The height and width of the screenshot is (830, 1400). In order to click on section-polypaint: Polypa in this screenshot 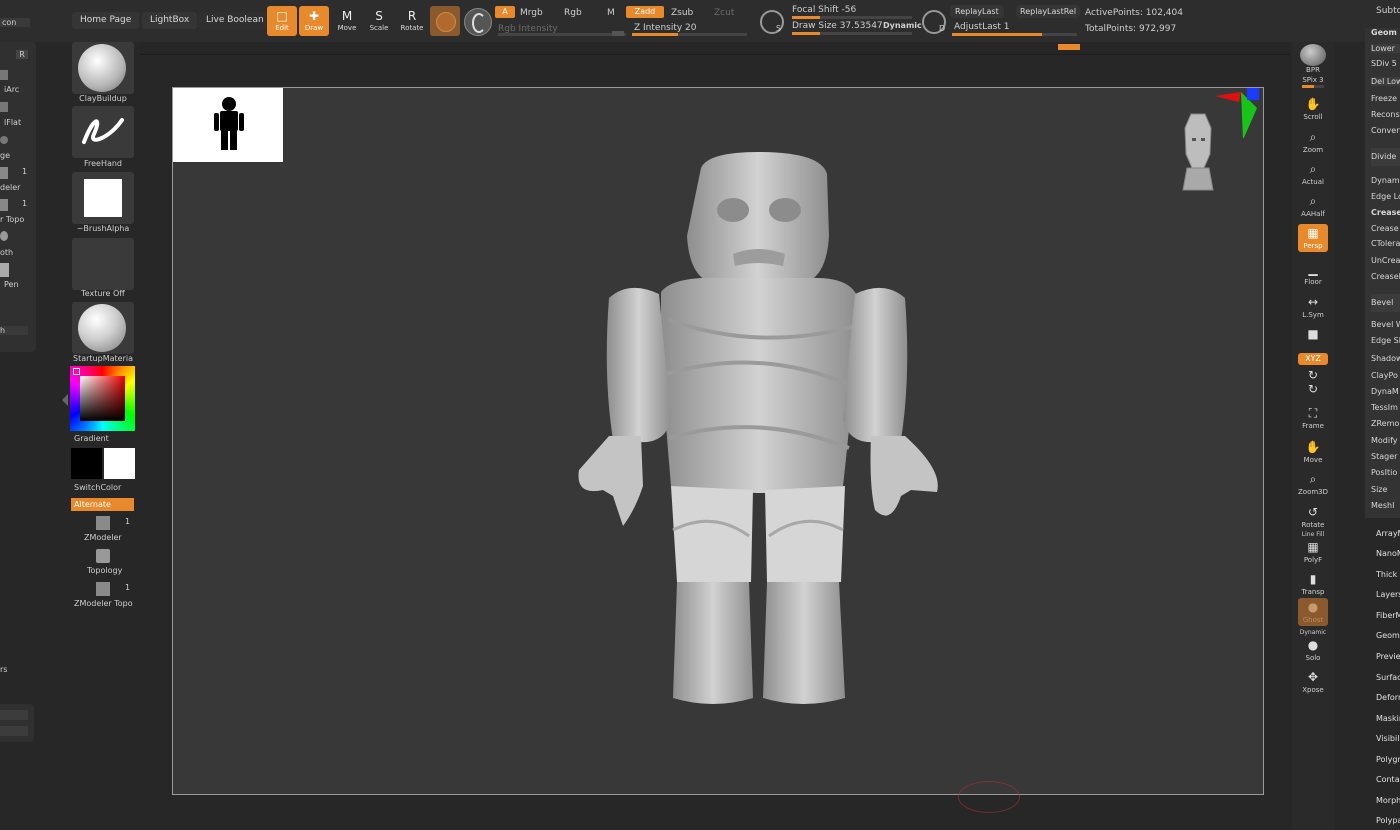, I will do `click(1388, 820)`.